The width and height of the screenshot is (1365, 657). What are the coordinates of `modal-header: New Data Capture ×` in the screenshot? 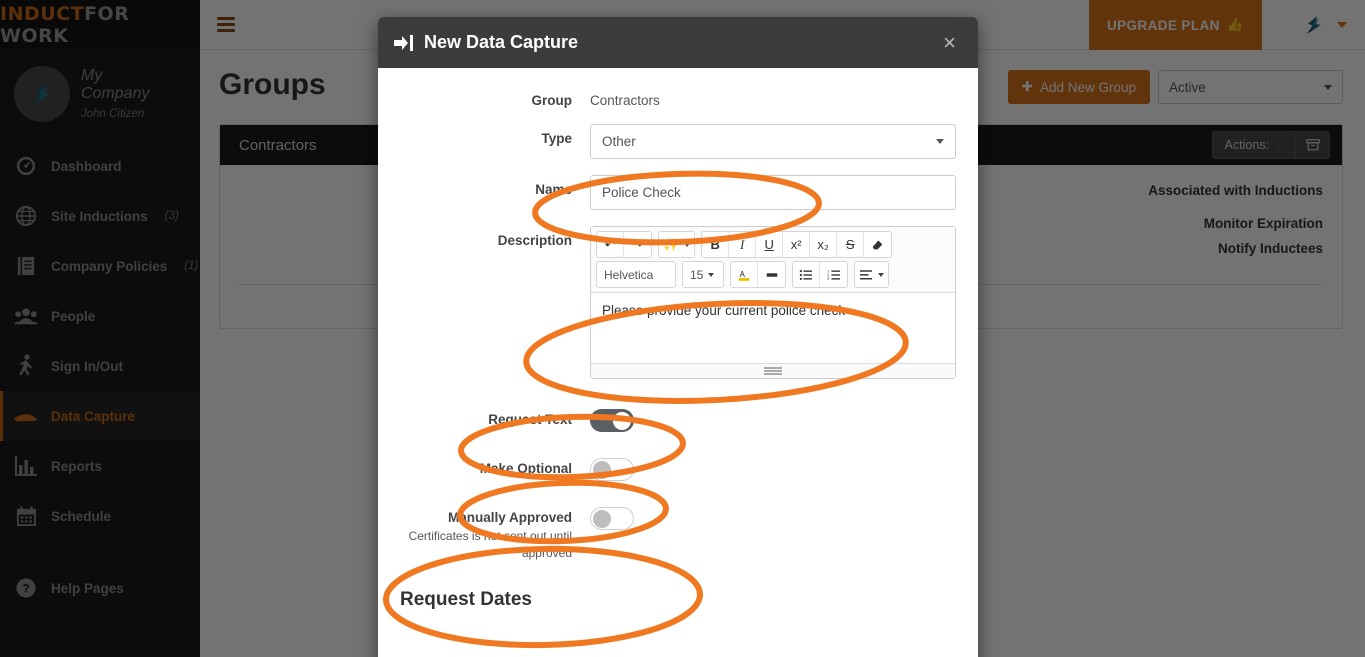 It's located at (678, 42).